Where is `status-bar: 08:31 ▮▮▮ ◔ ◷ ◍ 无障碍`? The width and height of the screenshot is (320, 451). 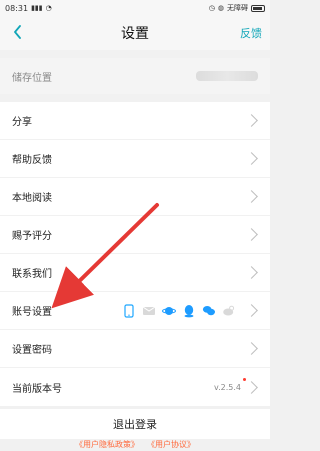
status-bar: 08:31 ▮▮▮ ◔ ◷ ◍ 无障碍 is located at coordinates (135, 8).